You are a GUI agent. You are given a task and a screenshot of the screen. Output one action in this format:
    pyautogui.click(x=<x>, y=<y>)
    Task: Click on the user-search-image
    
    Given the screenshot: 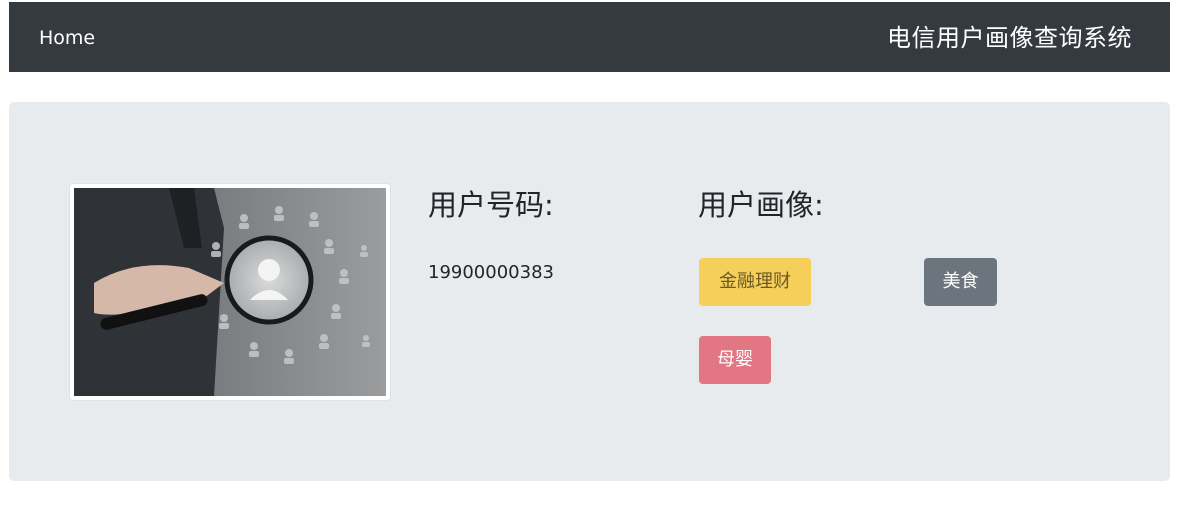 What is the action you would take?
    pyautogui.click(x=230, y=292)
    